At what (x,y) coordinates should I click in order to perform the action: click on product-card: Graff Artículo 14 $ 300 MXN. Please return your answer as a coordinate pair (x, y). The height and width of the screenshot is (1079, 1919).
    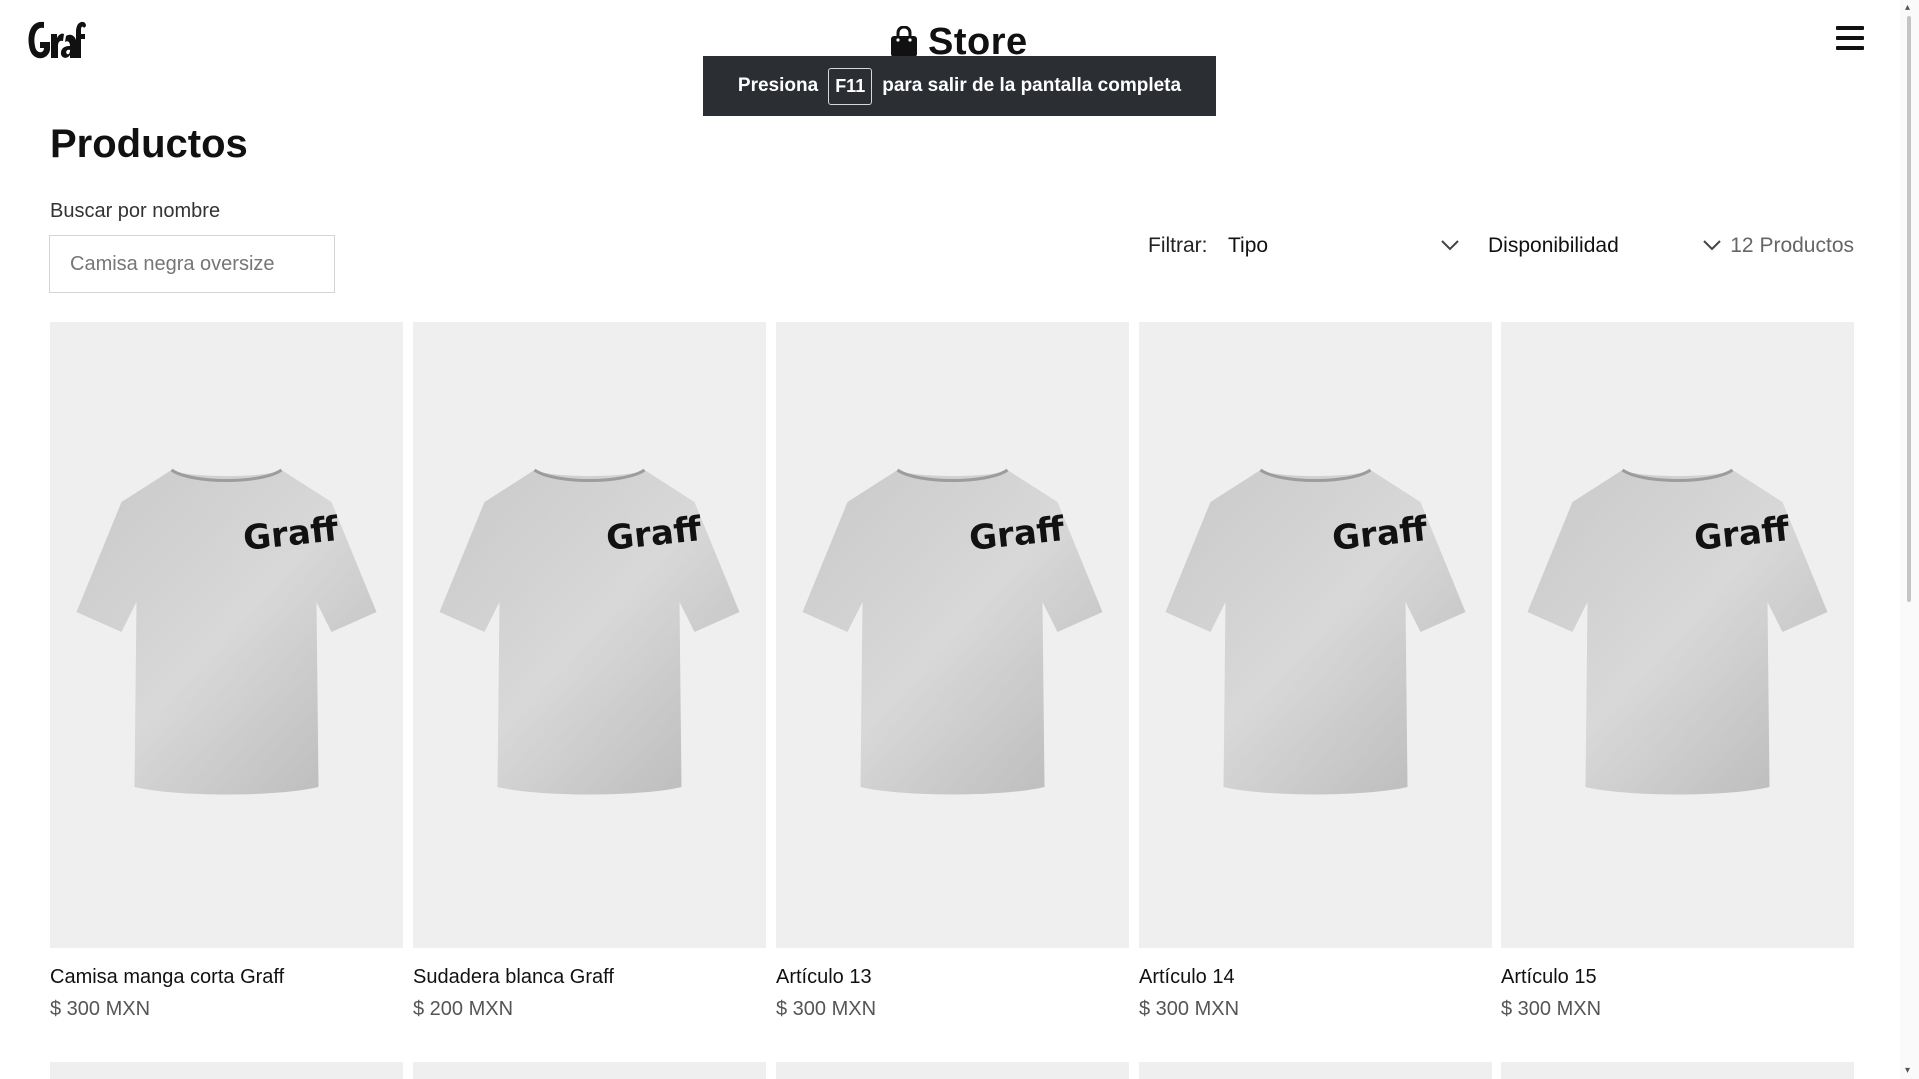
    Looking at the image, I should click on (1315, 671).